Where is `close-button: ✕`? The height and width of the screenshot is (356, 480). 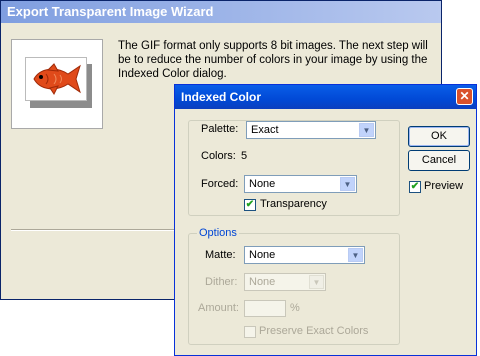 close-button: ✕ is located at coordinates (464, 96).